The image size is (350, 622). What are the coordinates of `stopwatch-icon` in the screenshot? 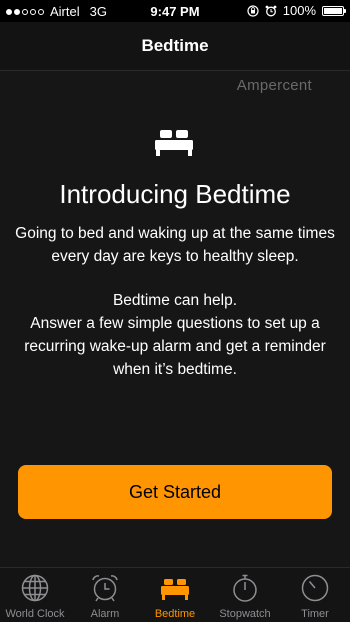 It's located at (245, 588).